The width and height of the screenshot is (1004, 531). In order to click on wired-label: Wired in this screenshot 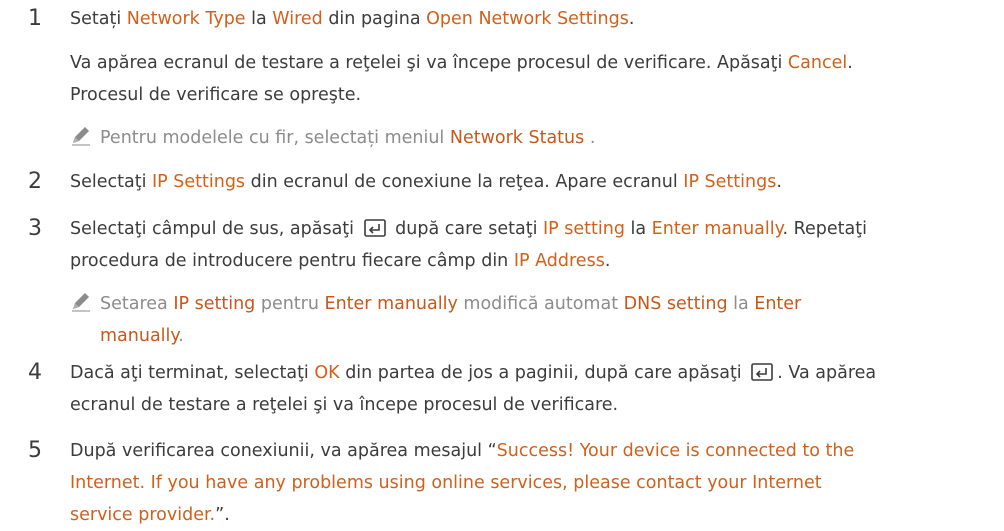, I will do `click(297, 19)`.